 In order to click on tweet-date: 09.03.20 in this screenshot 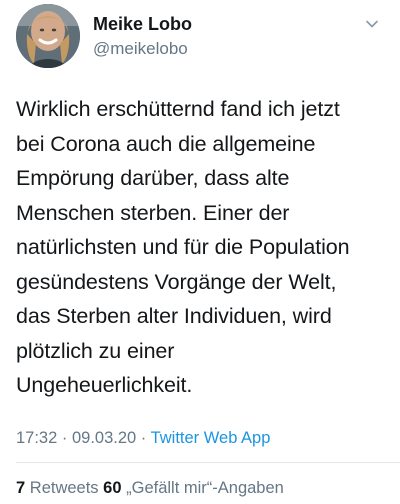, I will do `click(104, 438)`.